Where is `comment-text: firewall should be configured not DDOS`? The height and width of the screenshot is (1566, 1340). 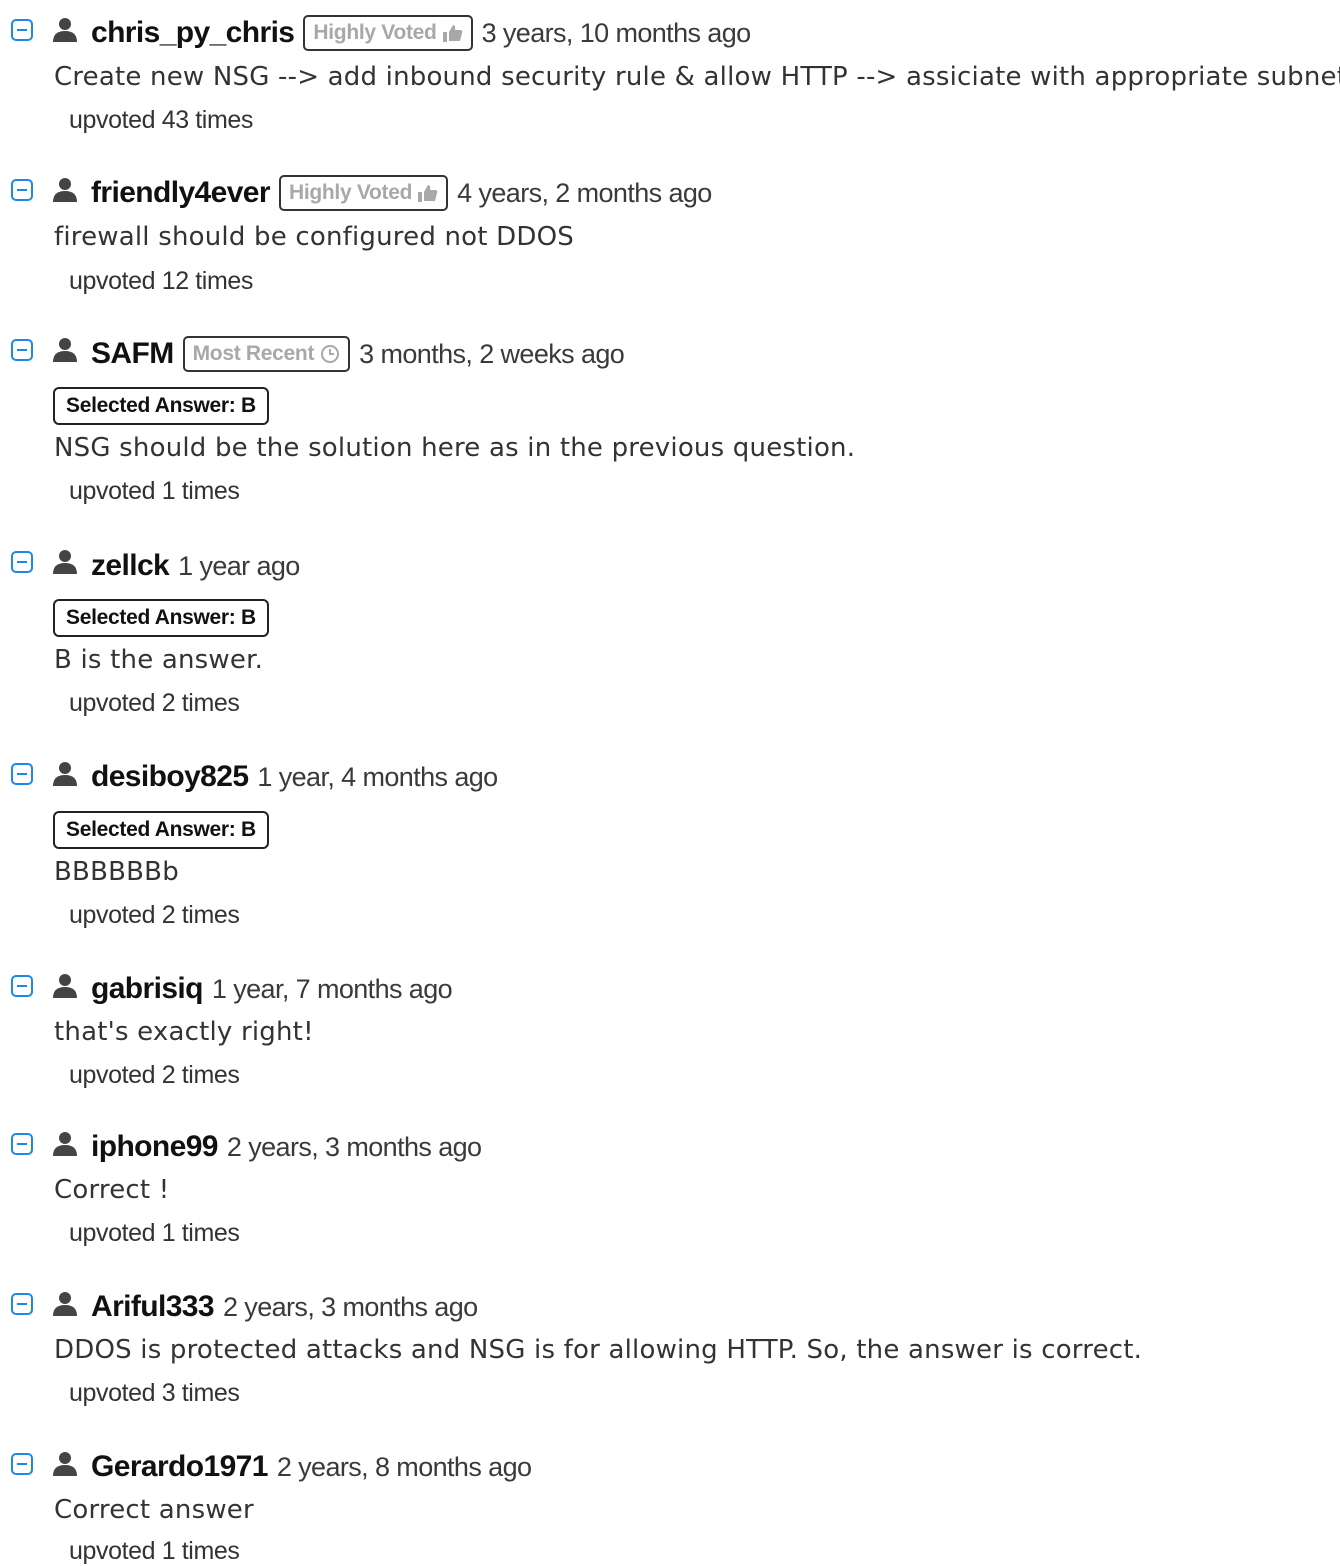 comment-text: firewall should be configured not DDOS is located at coordinates (314, 237).